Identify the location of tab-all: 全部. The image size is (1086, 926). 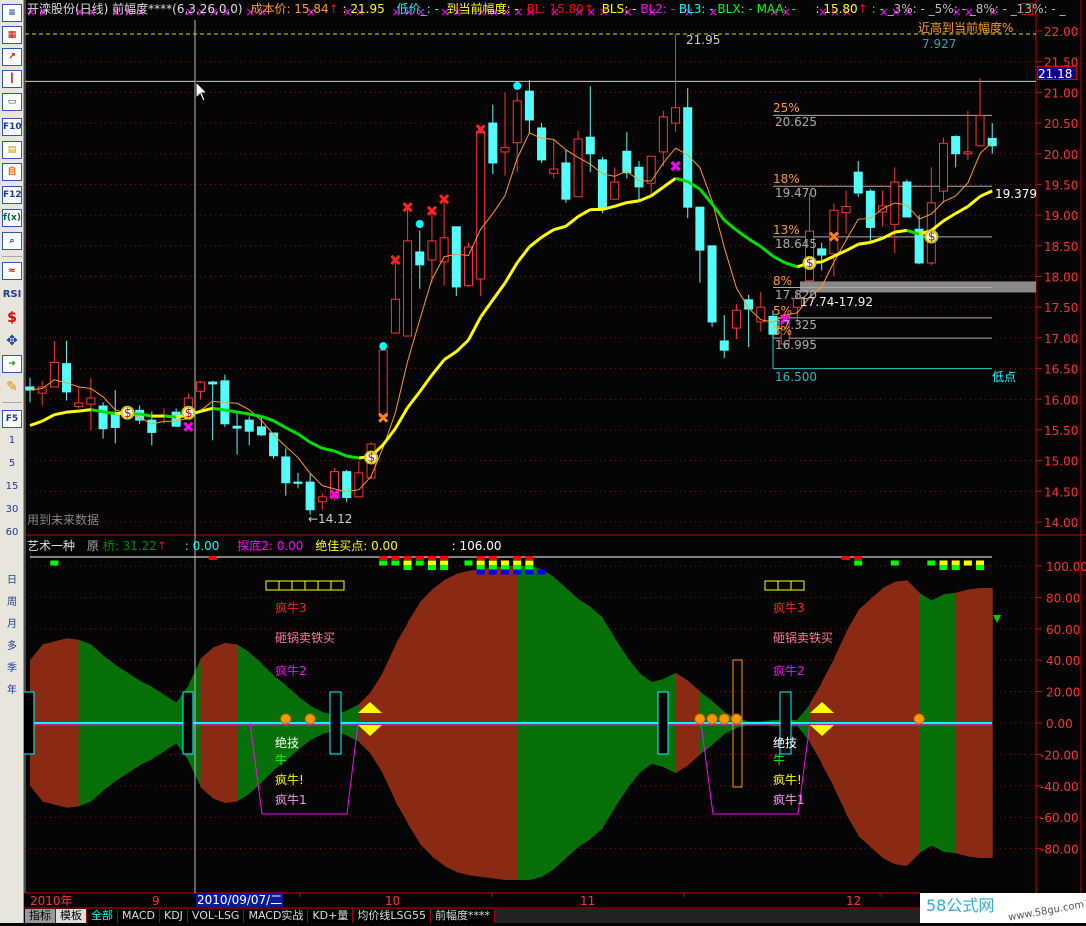
(102, 916).